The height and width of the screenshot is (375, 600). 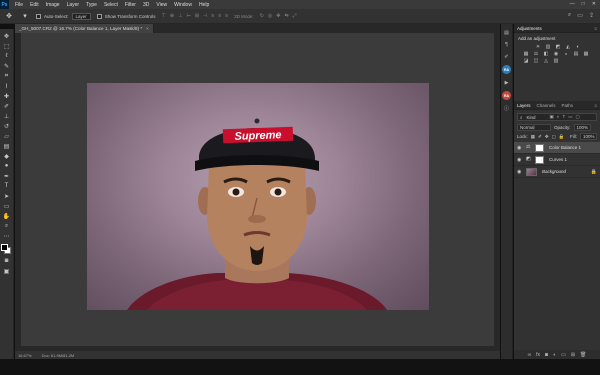 I want to click on history-icon: ▤, so click(x=507, y=32).